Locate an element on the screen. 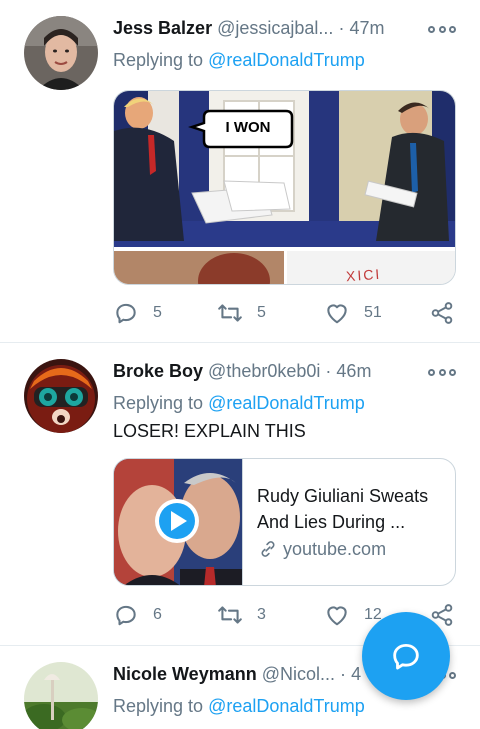  reply-count: 6 is located at coordinates (157, 614).